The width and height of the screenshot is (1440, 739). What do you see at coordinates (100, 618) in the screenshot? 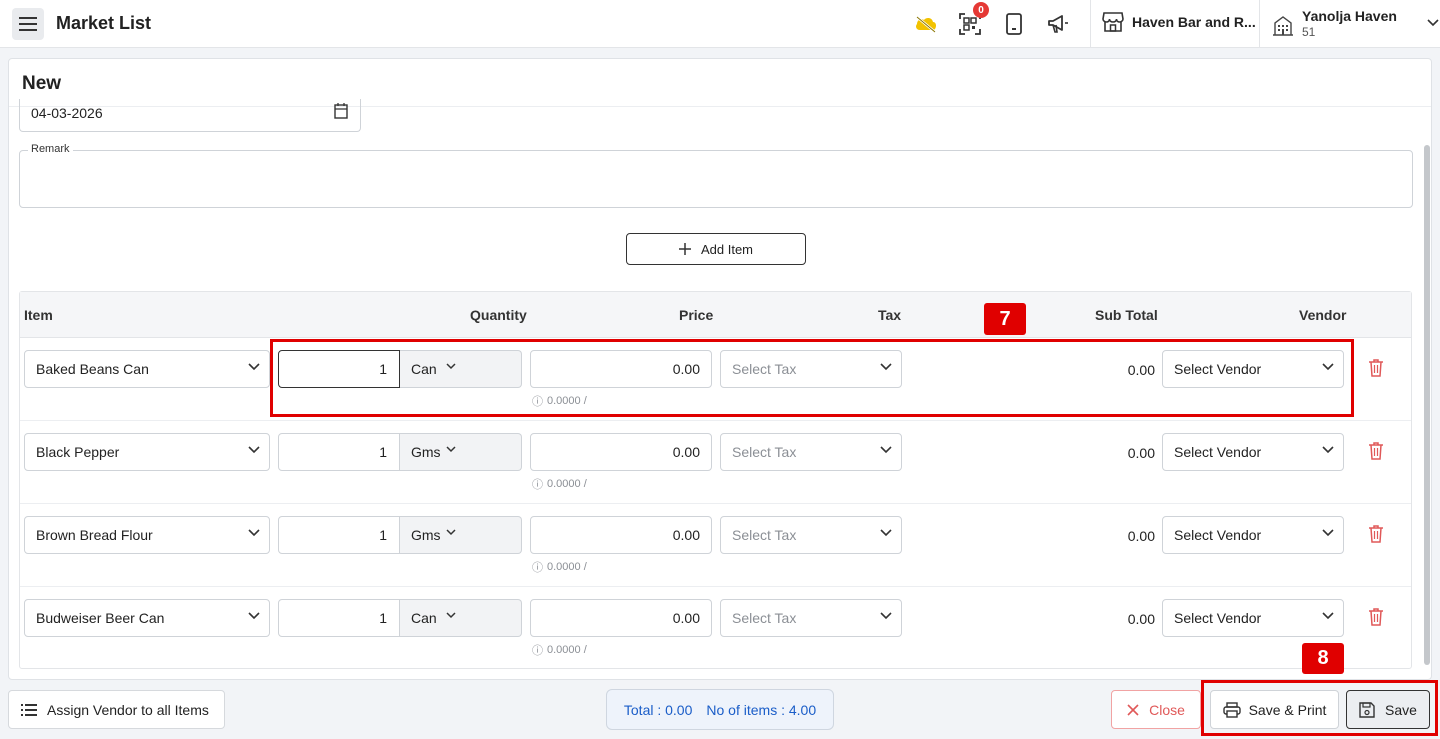
I see `item-name: Budweiser Beer Can` at bounding box center [100, 618].